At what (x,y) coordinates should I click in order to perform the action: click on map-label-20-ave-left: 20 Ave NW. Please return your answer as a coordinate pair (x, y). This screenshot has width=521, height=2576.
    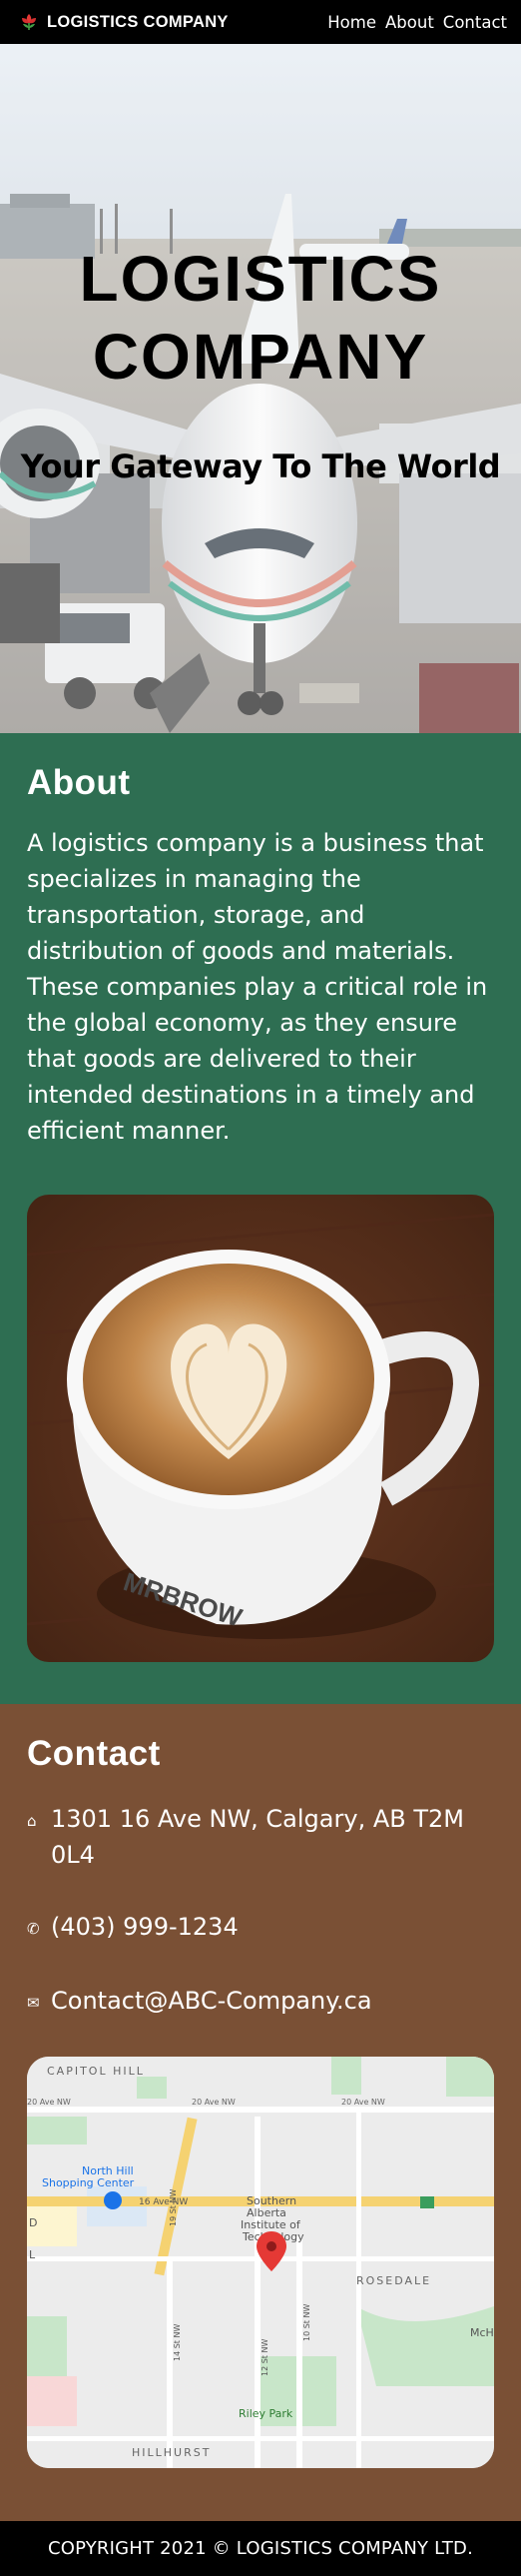
    Looking at the image, I should click on (49, 2102).